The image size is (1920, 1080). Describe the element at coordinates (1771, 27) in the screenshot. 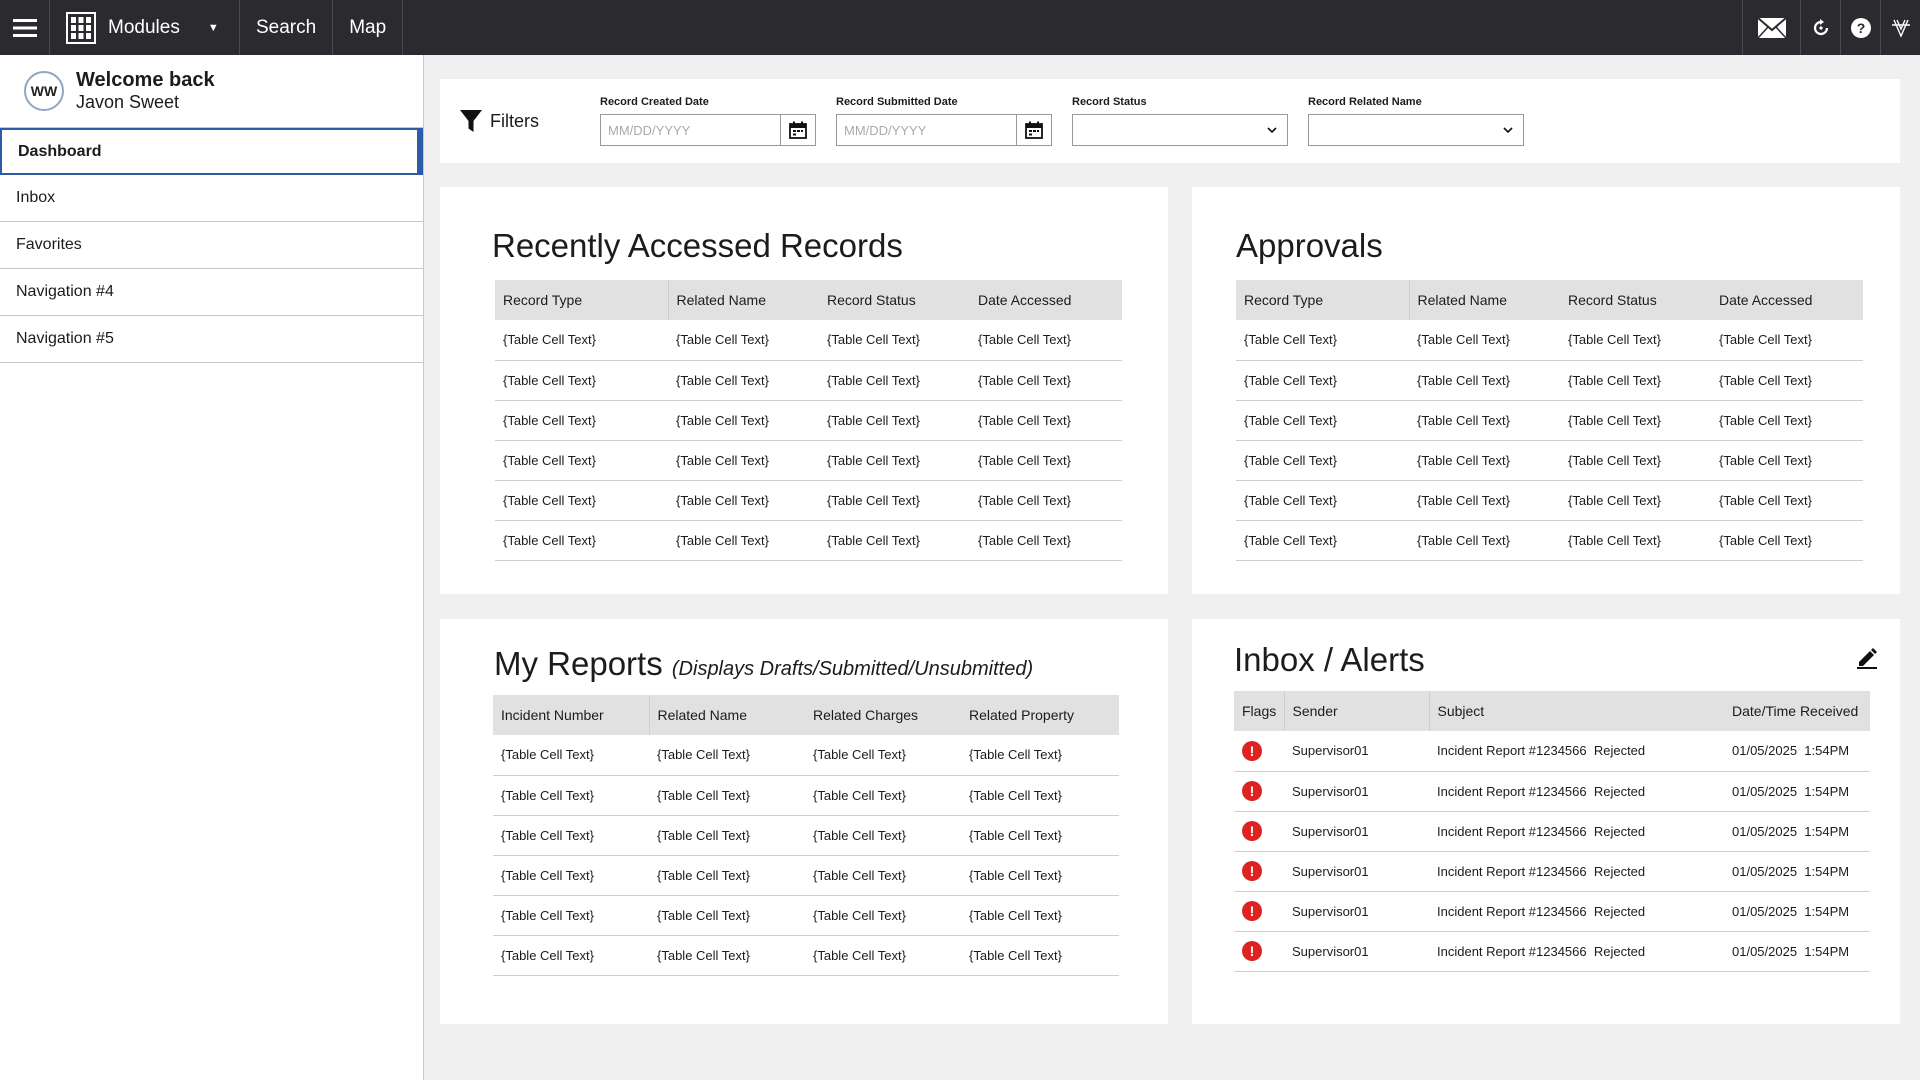

I see `mail-button` at that location.